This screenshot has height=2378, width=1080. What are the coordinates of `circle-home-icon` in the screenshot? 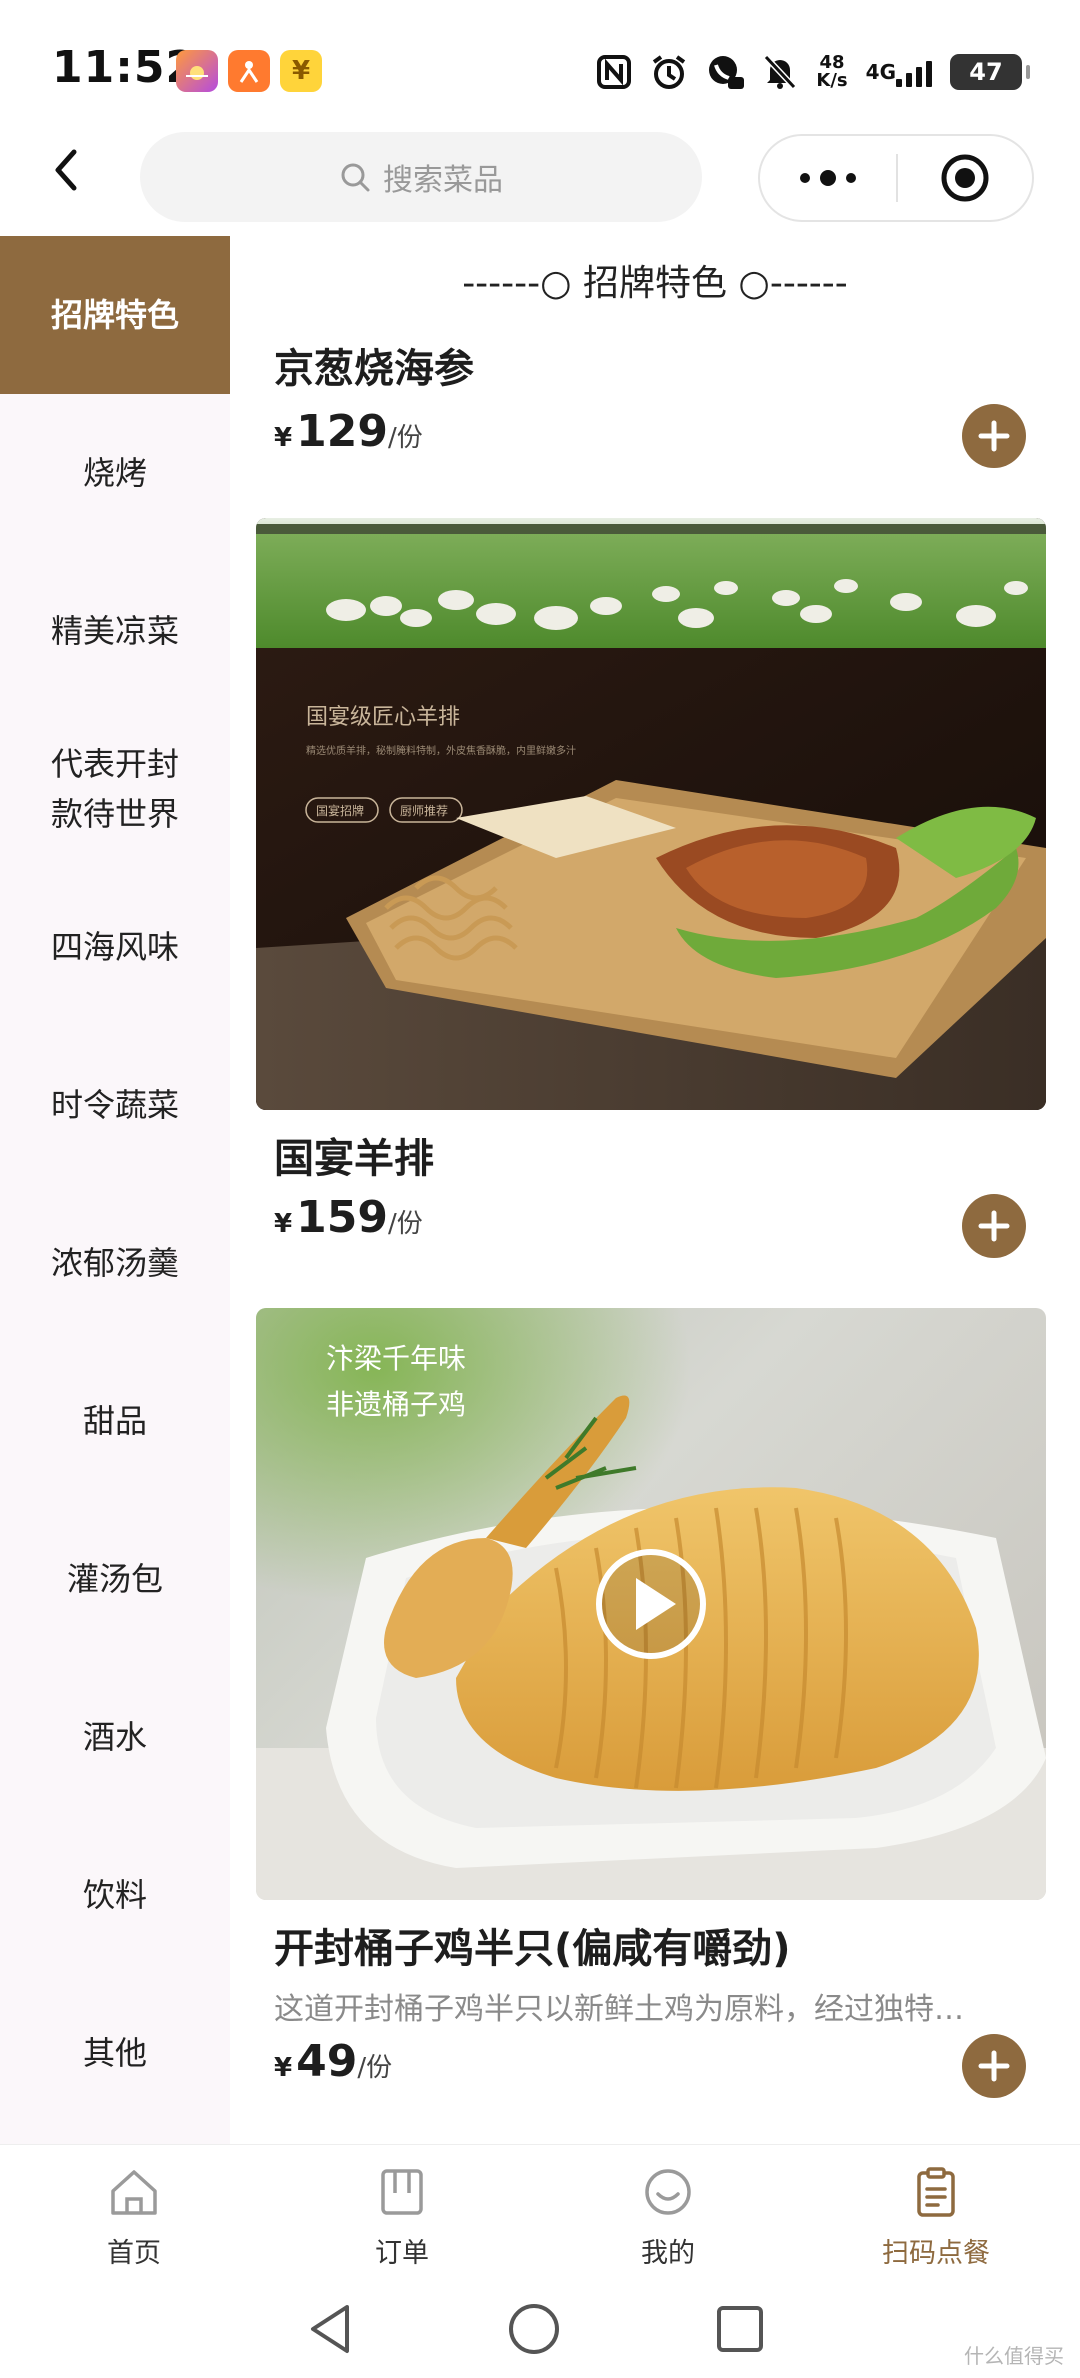 It's located at (534, 2329).